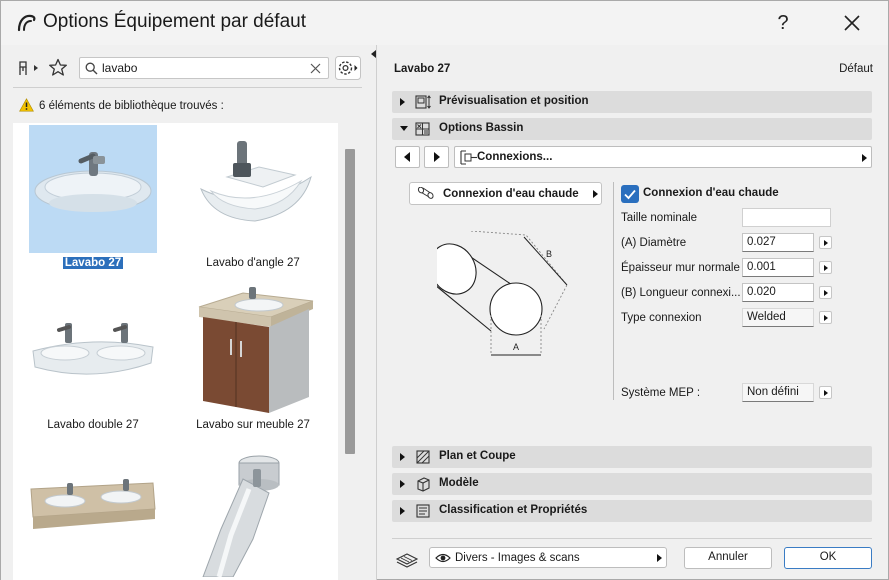 The width and height of the screenshot is (889, 580). What do you see at coordinates (348, 68) in the screenshot?
I see `gear-icon` at bounding box center [348, 68].